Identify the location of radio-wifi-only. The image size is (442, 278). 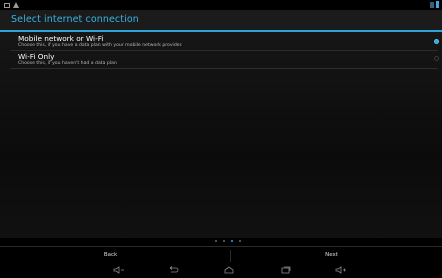
(436, 58).